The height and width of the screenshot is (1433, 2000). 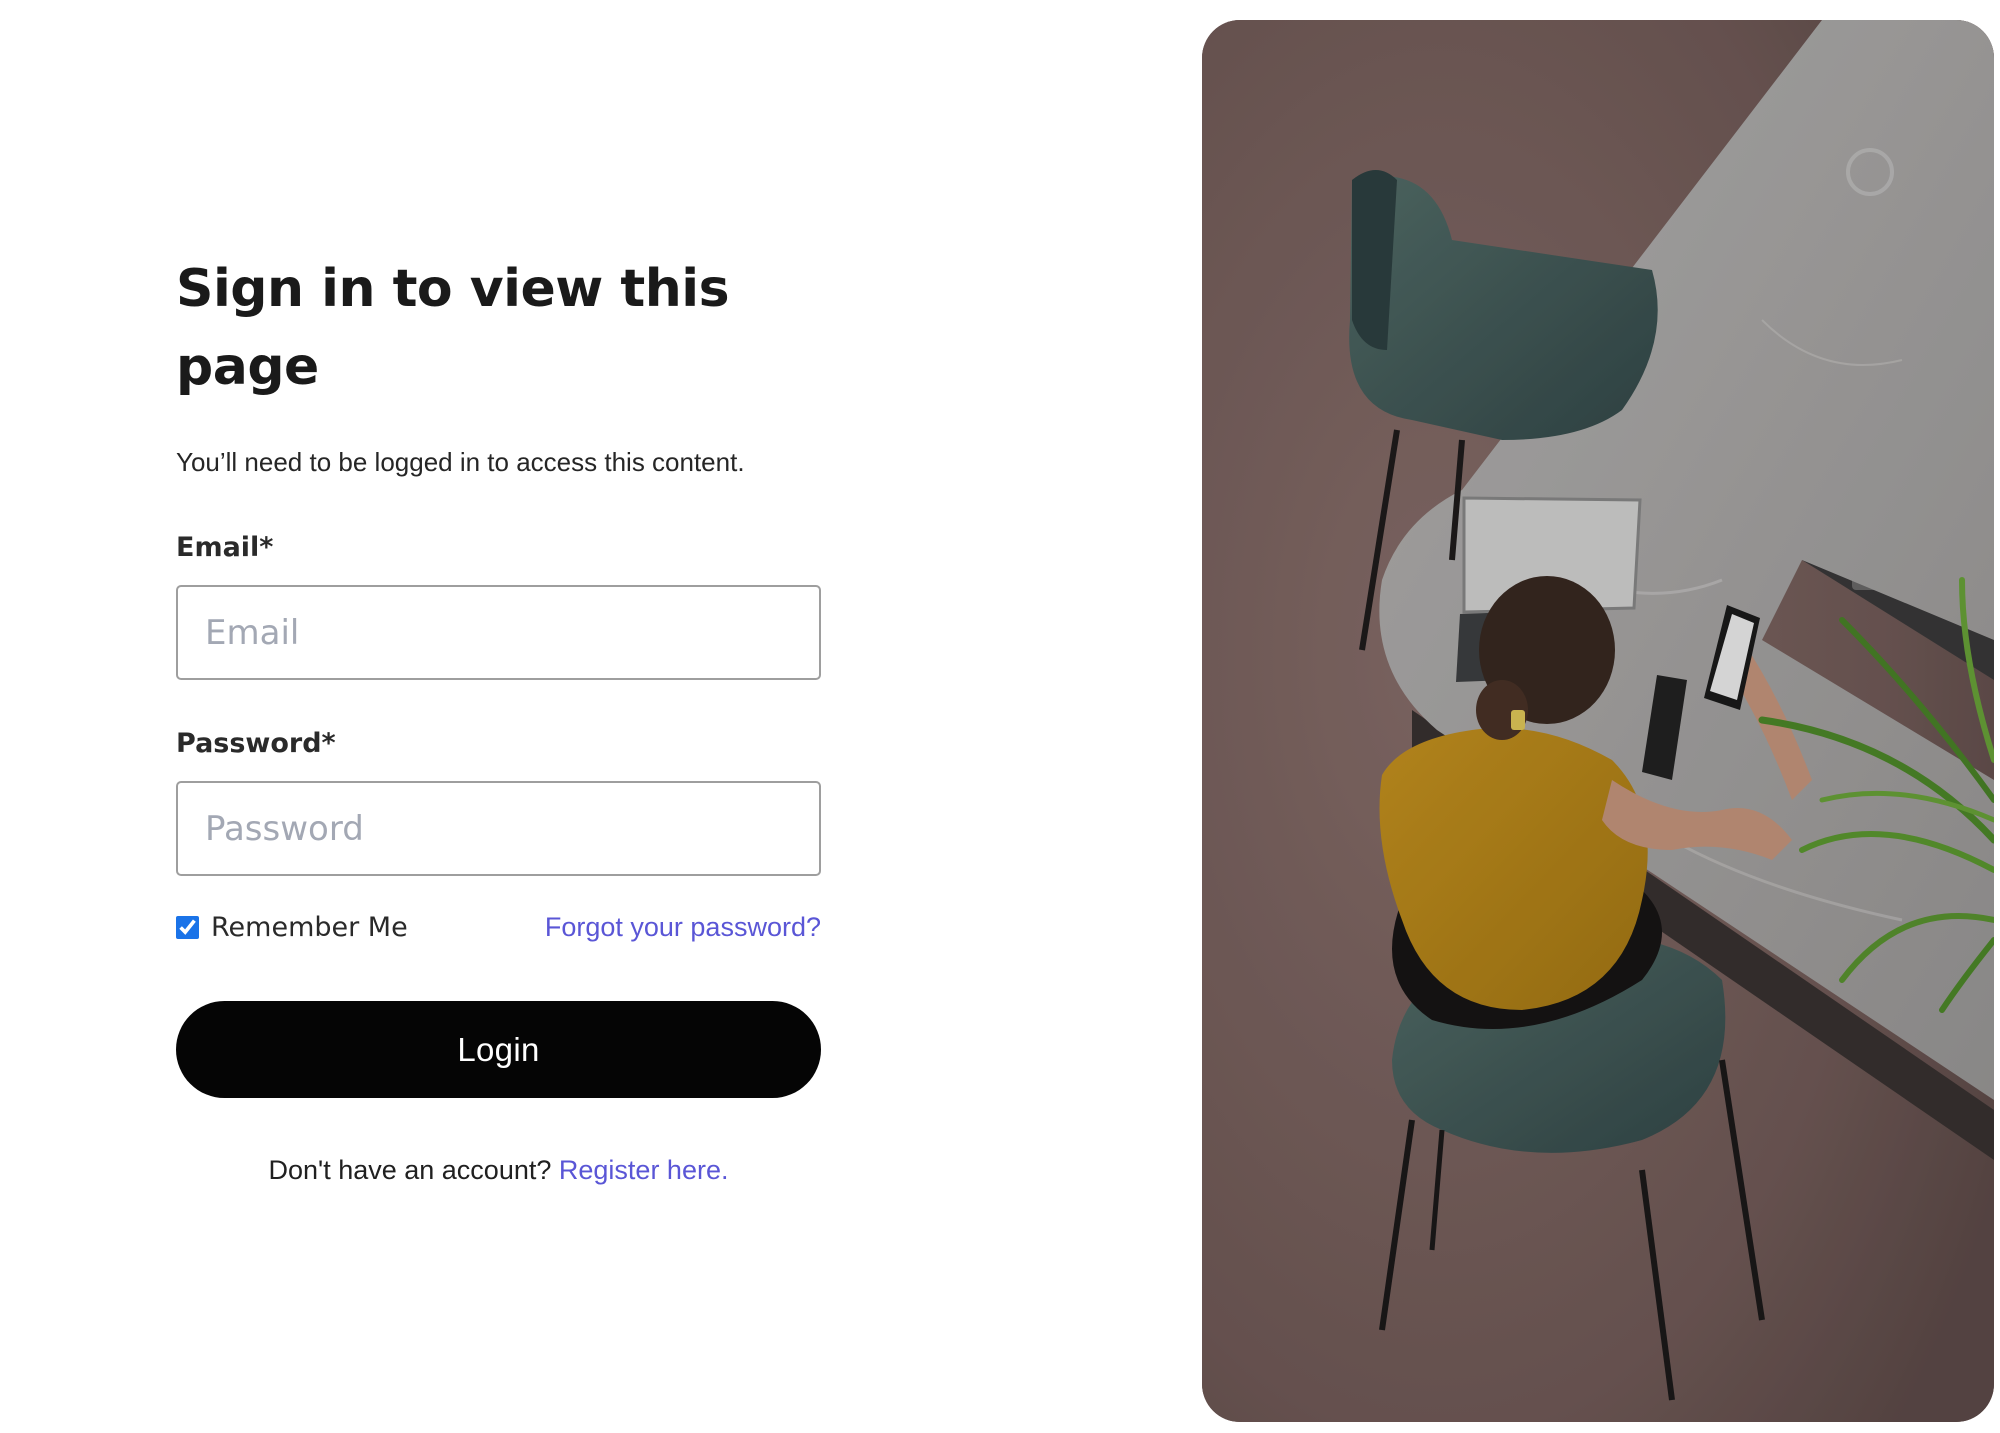 I want to click on email-label: Email*, so click(x=225, y=547).